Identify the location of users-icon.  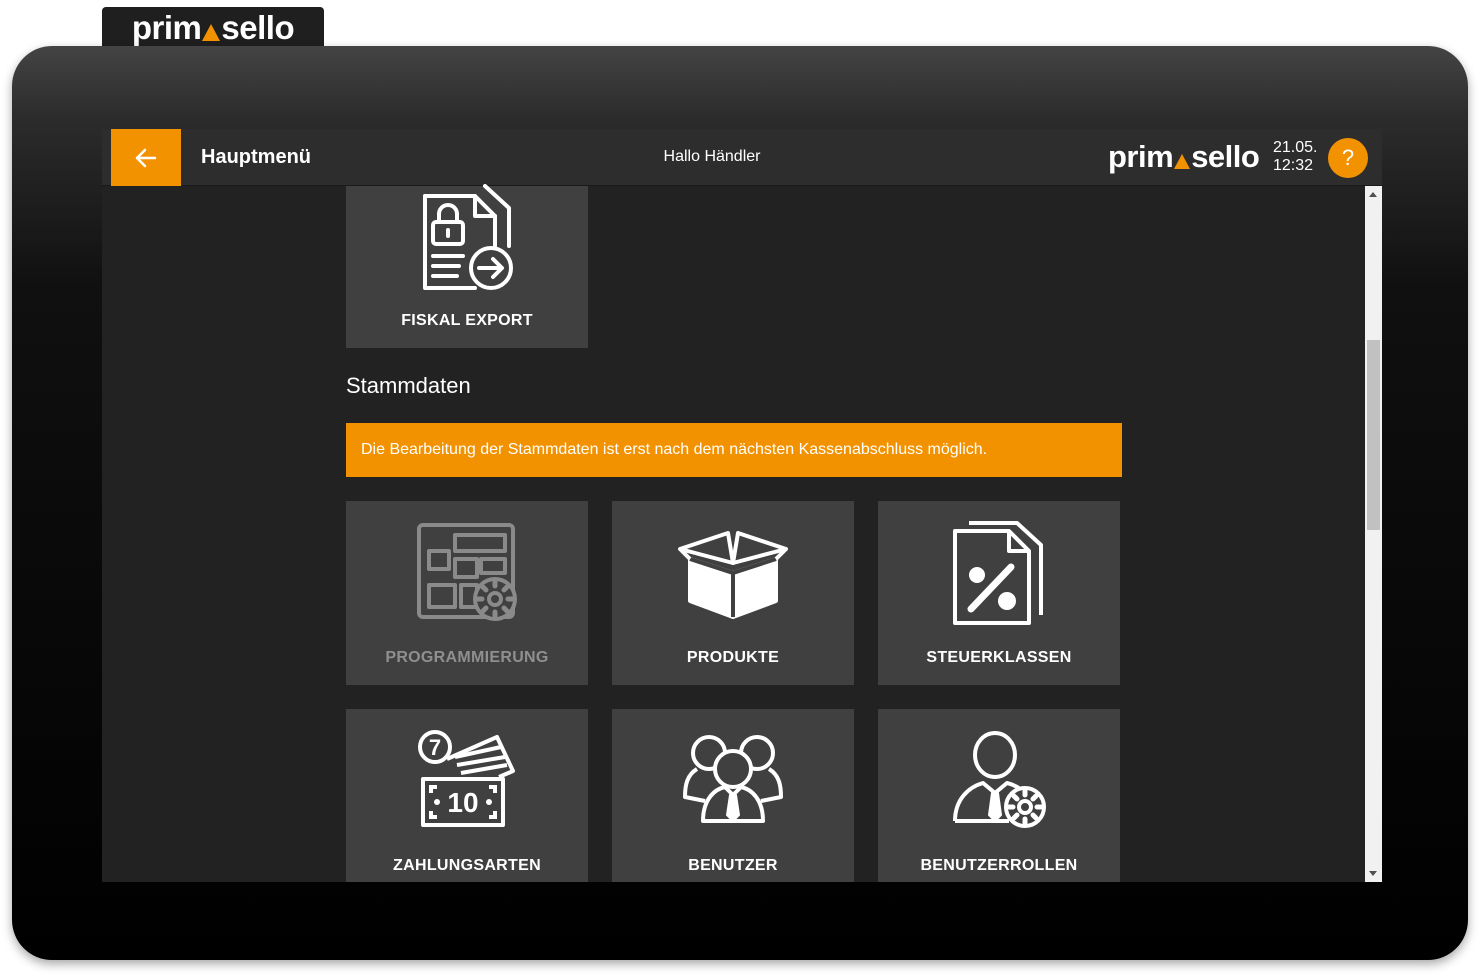
(733, 779).